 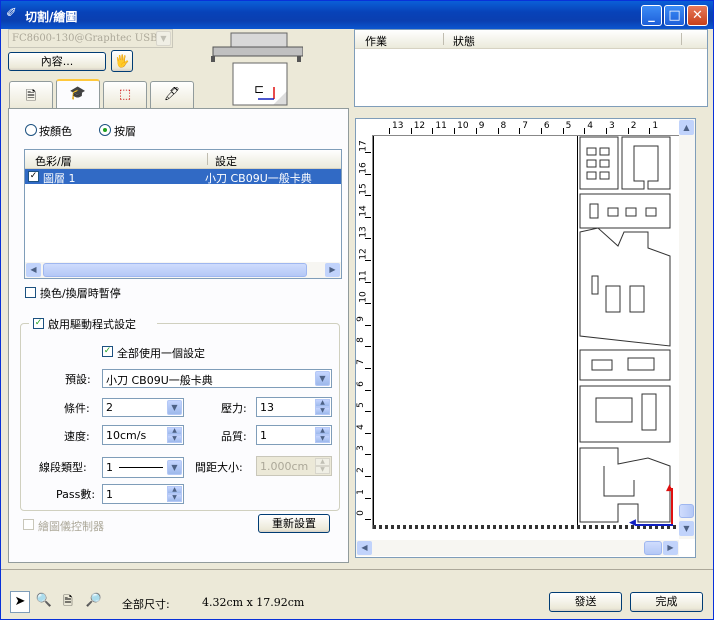 I want to click on device-tool-button: 🖐, so click(x=122, y=61).